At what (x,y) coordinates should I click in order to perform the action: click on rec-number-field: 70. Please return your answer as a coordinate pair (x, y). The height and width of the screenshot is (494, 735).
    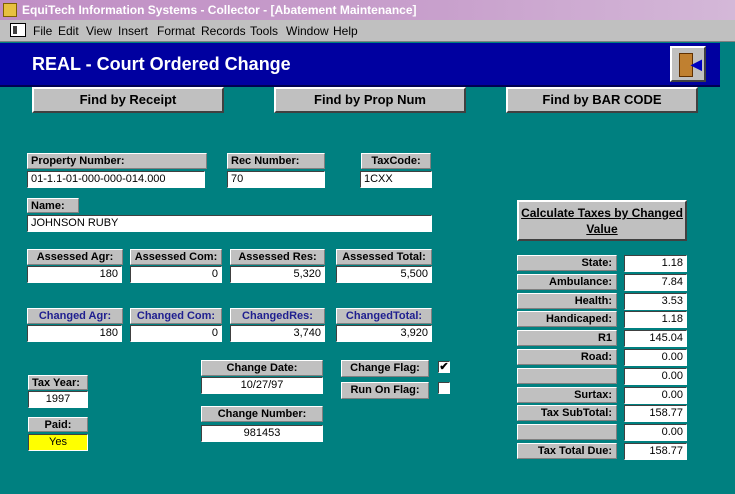
    Looking at the image, I should click on (276, 179).